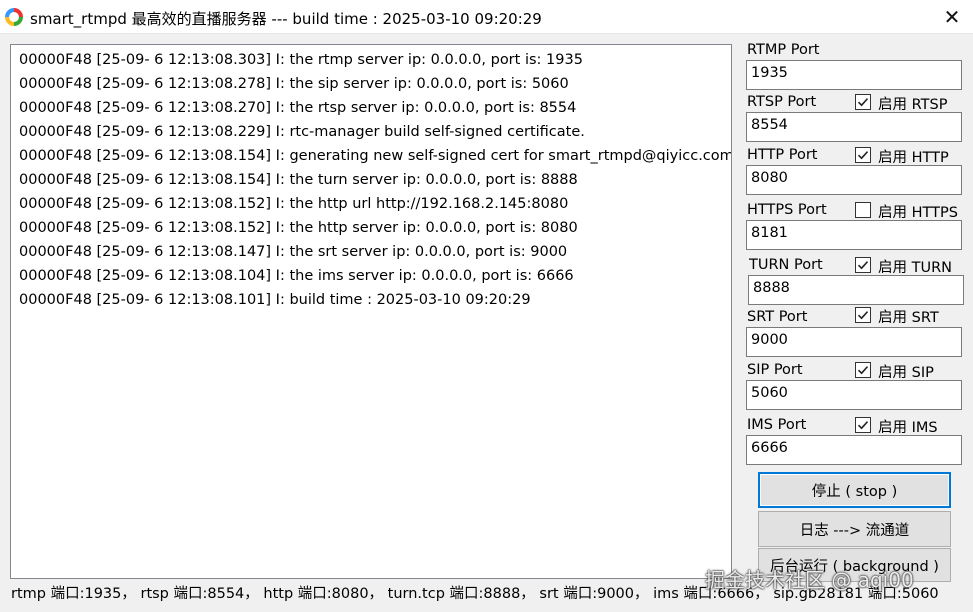 This screenshot has width=973, height=612. I want to click on https-enable-label: 启用 HTTPS, so click(918, 213).